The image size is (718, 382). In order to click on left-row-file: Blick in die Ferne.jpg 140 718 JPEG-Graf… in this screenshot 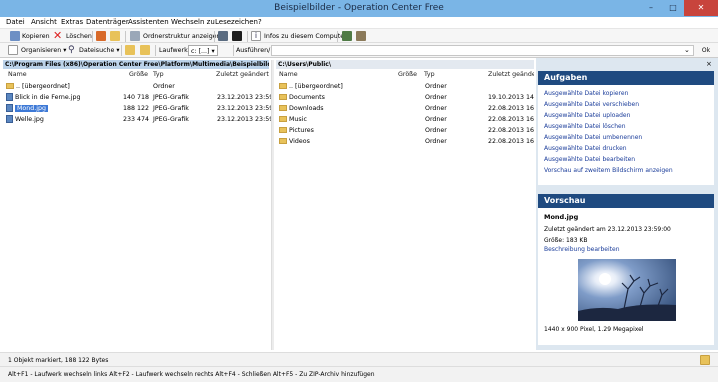, I will do `click(139, 98)`.